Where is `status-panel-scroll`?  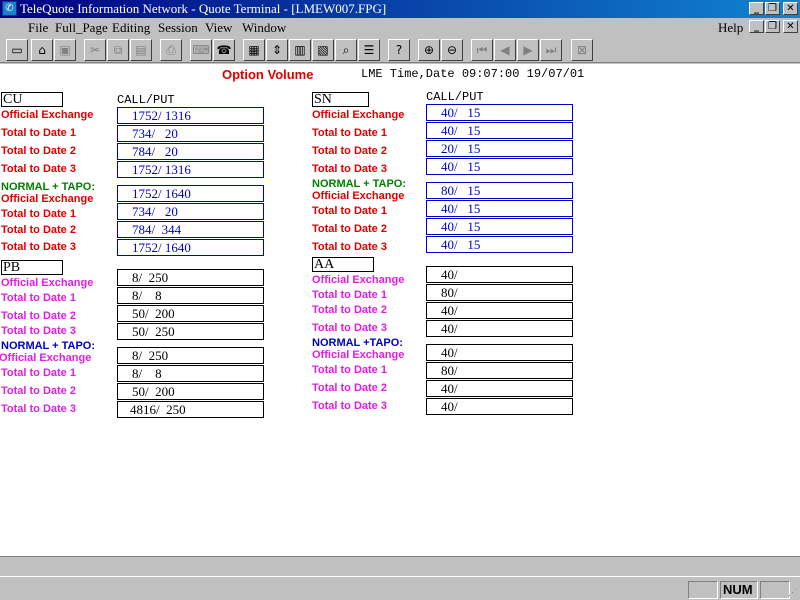
status-panel-scroll is located at coordinates (775, 590).